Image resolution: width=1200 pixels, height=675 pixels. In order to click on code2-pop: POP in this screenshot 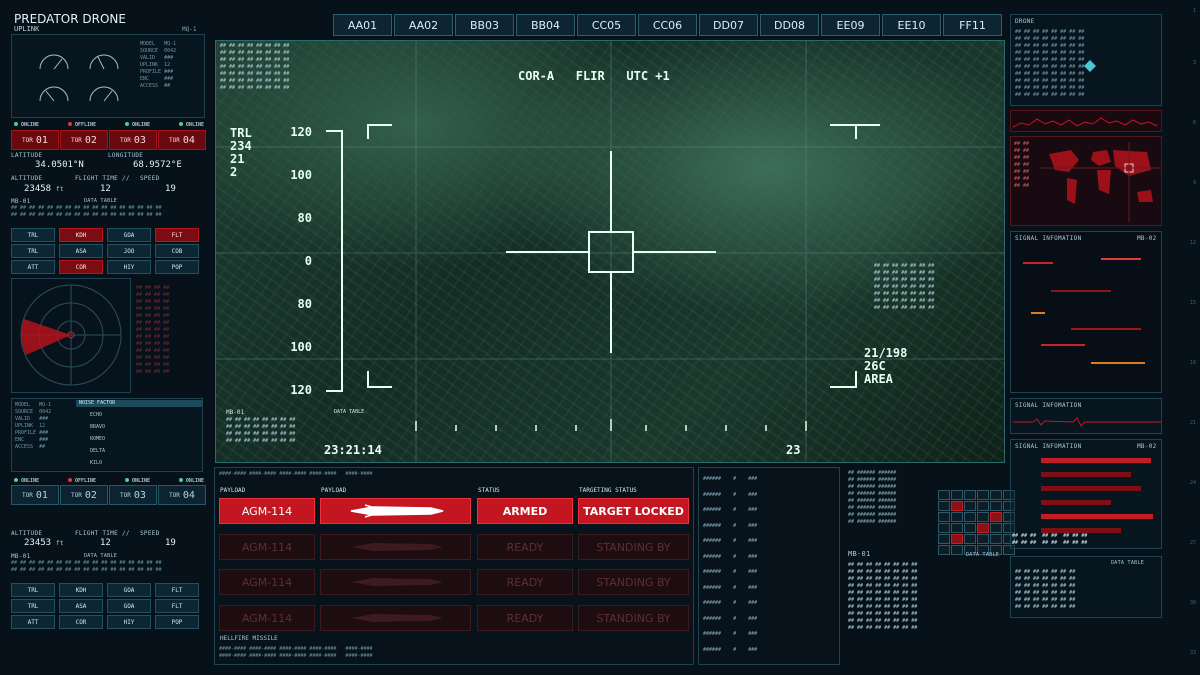, I will do `click(177, 622)`.